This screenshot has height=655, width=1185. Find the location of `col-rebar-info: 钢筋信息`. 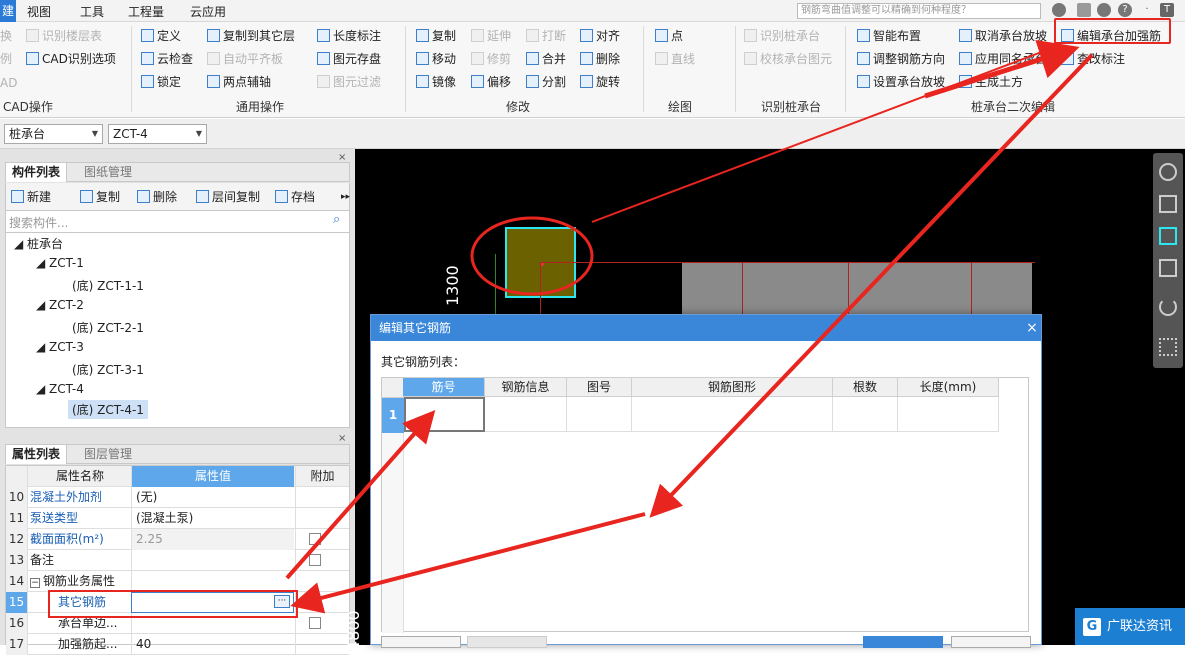

col-rebar-info: 钢筋信息 is located at coordinates (526, 387).